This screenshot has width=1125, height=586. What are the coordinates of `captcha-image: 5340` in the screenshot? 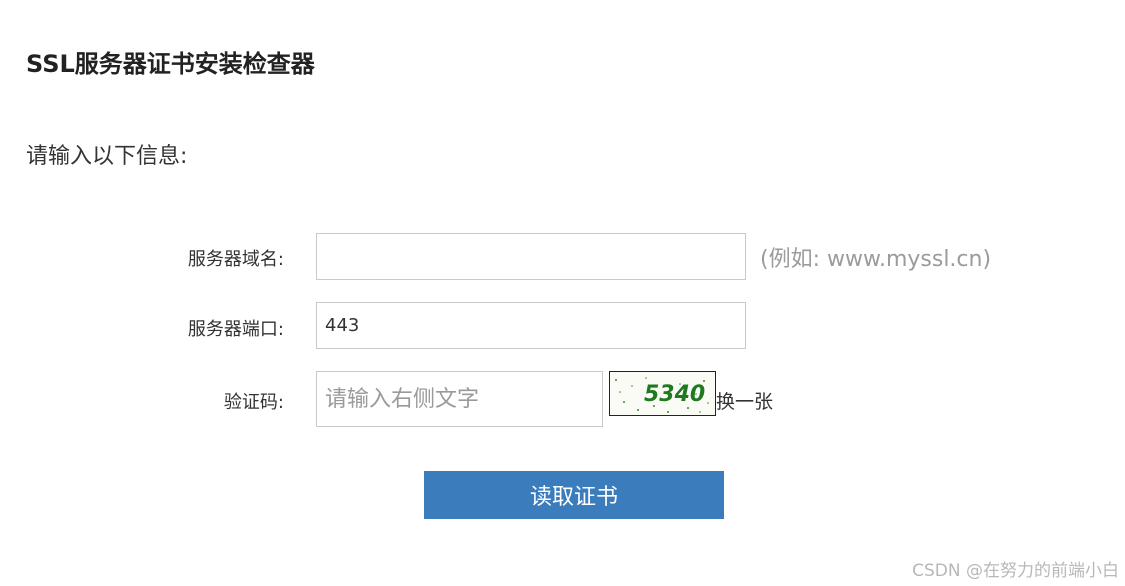 It's located at (662, 393).